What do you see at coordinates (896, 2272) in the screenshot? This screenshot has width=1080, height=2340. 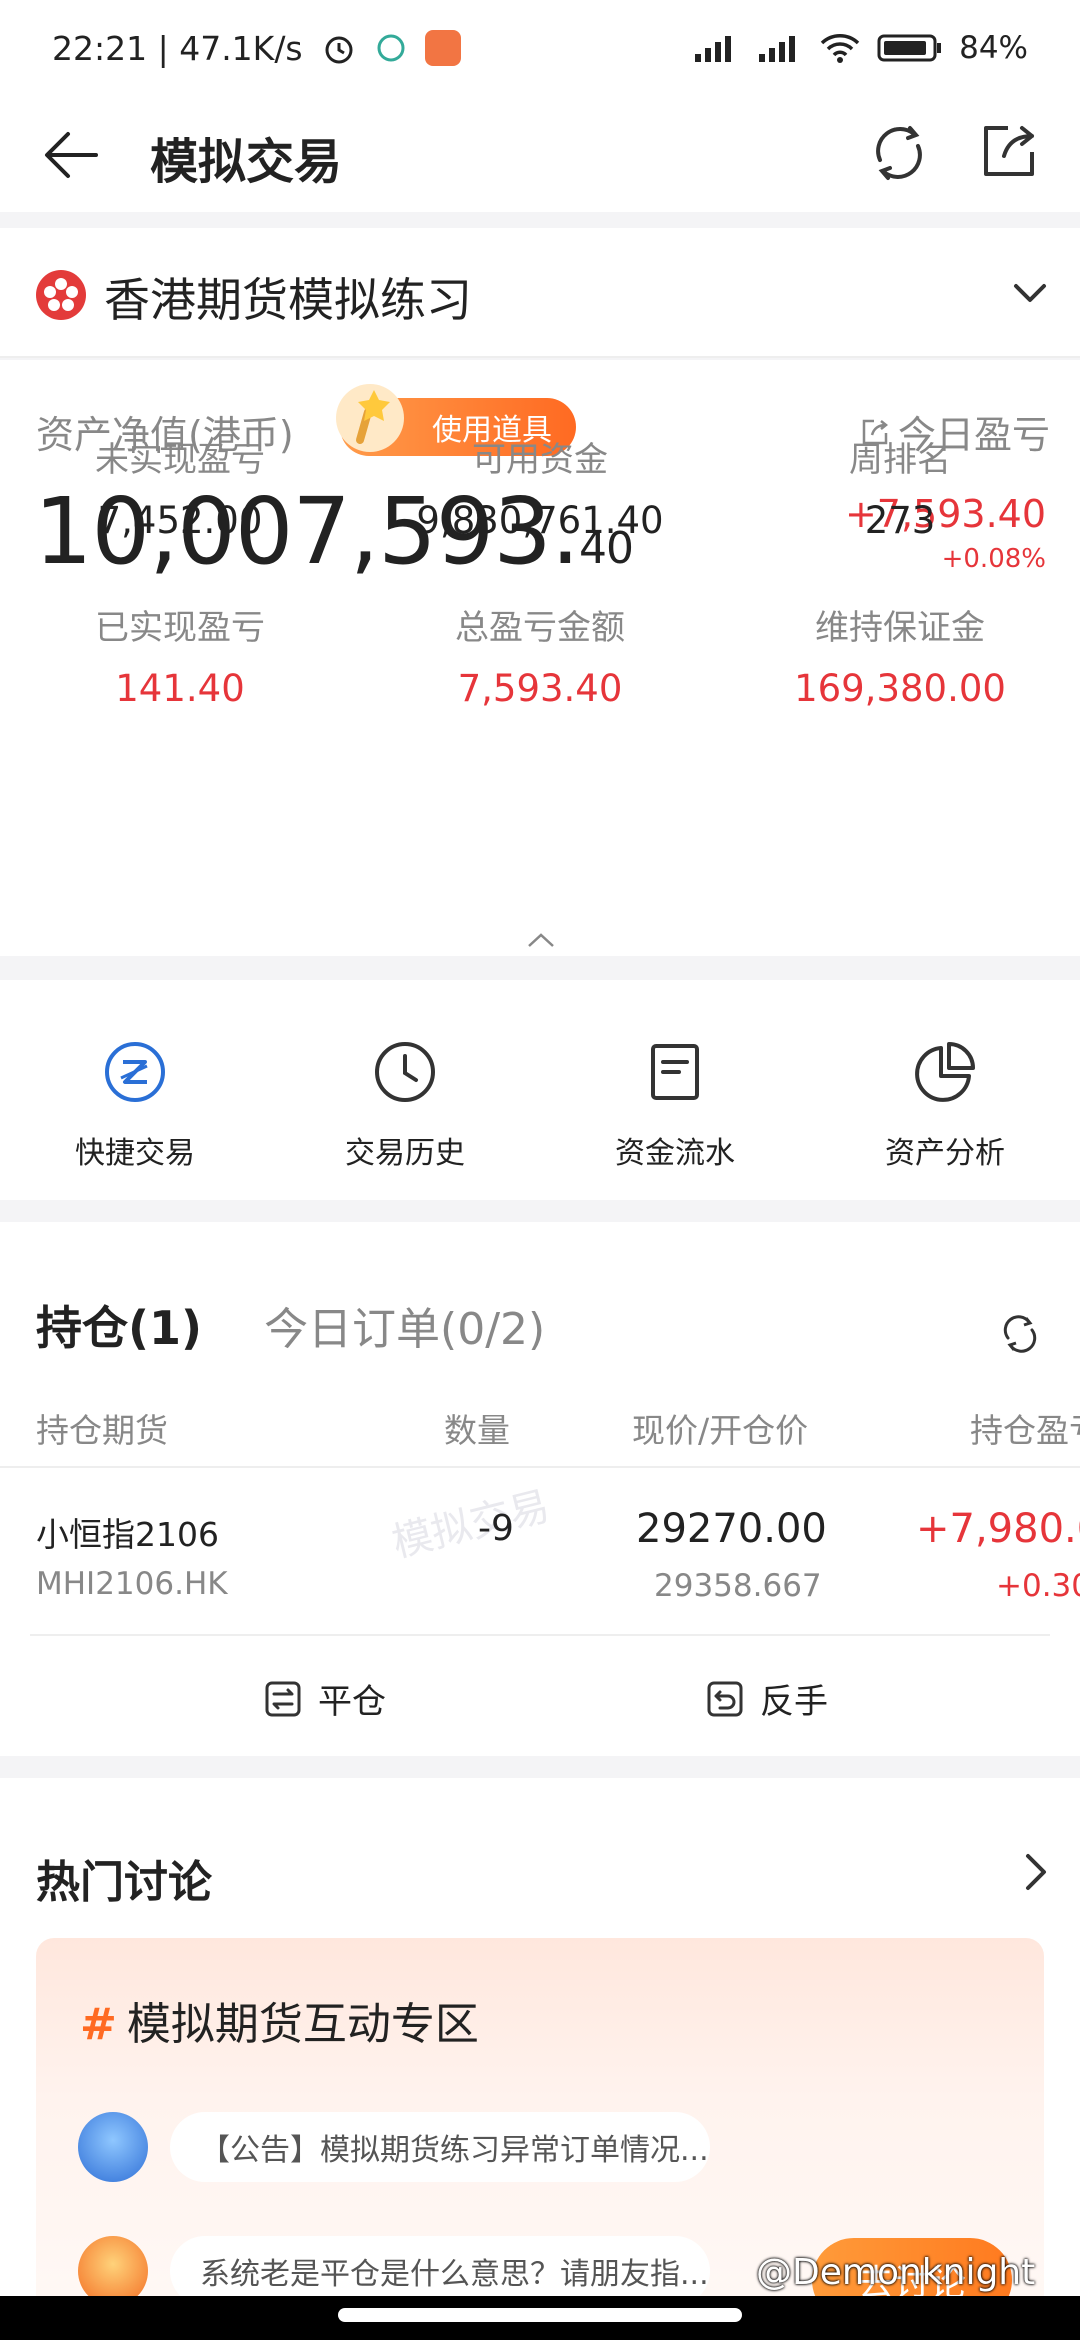 I see `weibo-watermark: @Demonknight` at bounding box center [896, 2272].